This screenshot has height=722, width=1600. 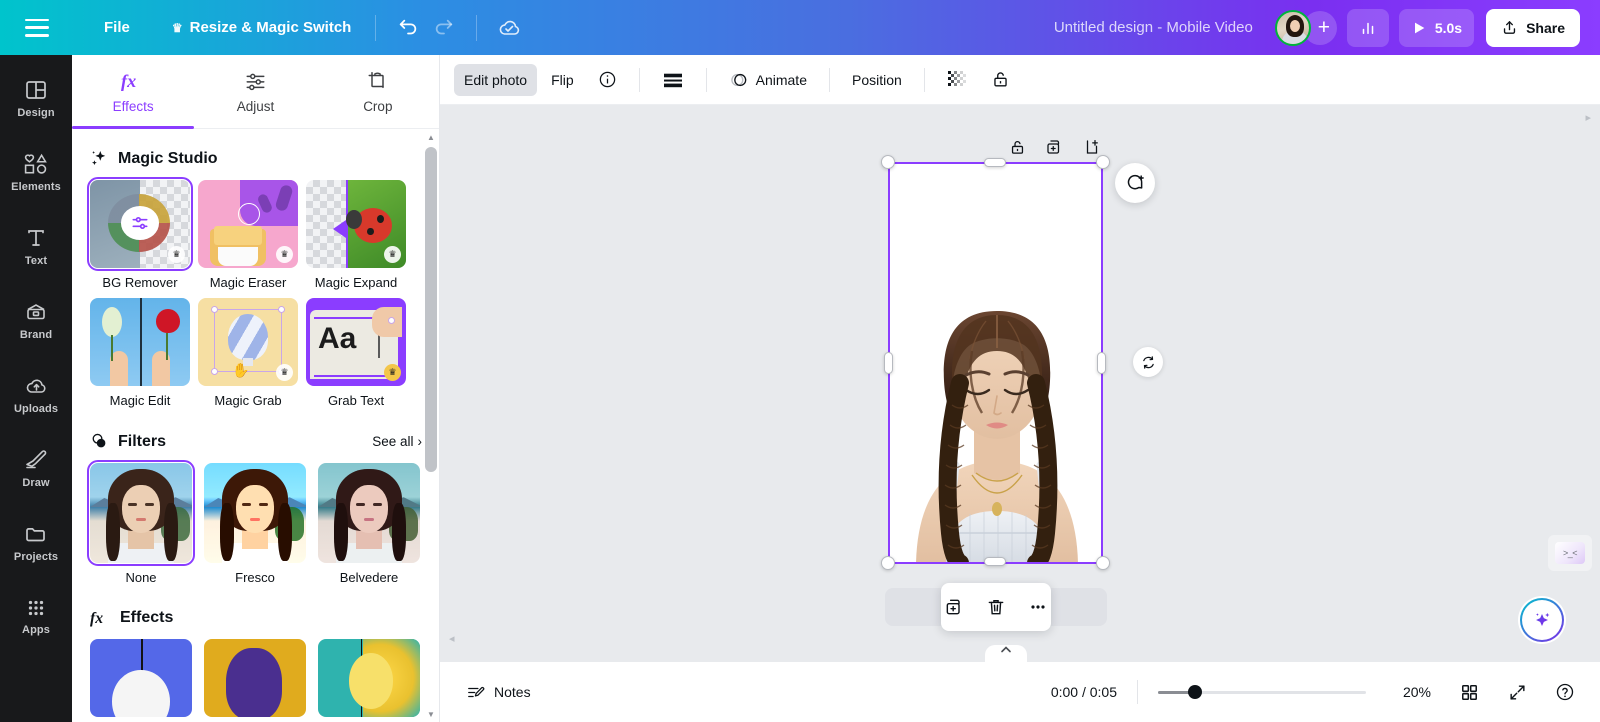 I want to click on zoom-slider-knob, so click(x=1195, y=692).